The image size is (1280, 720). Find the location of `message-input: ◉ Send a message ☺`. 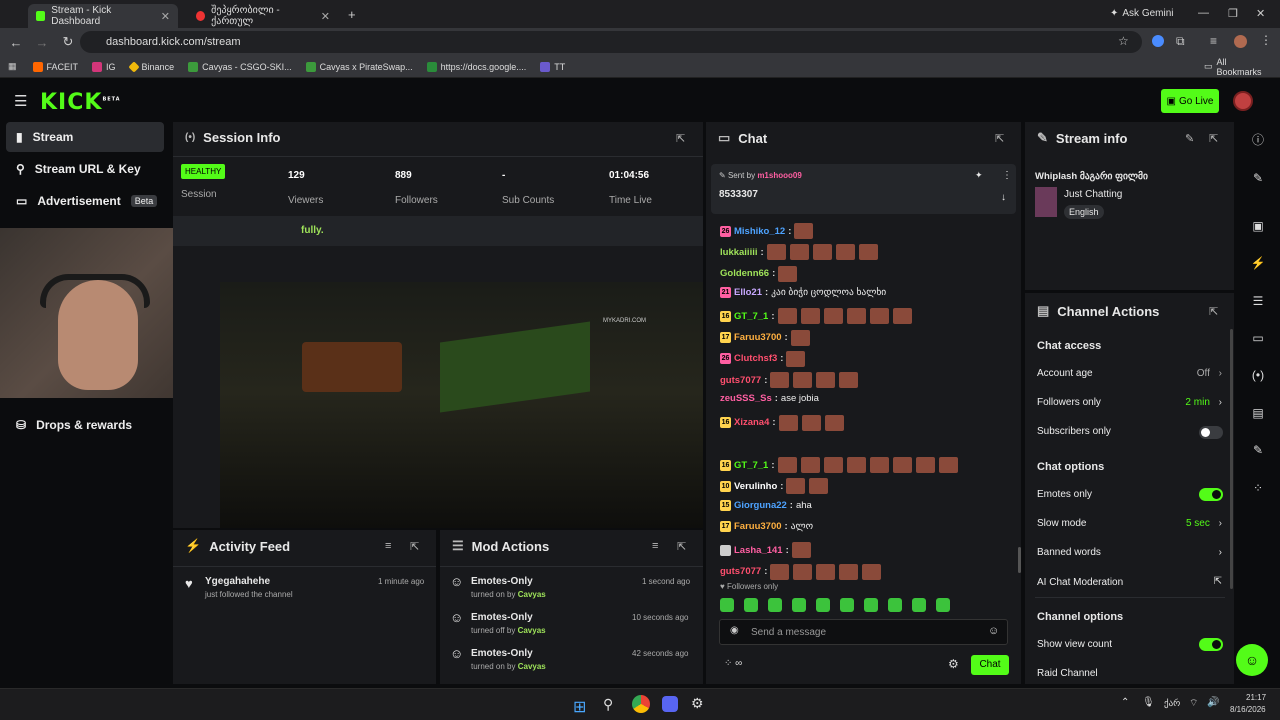

message-input: ◉ Send a message ☺ is located at coordinates (863, 632).